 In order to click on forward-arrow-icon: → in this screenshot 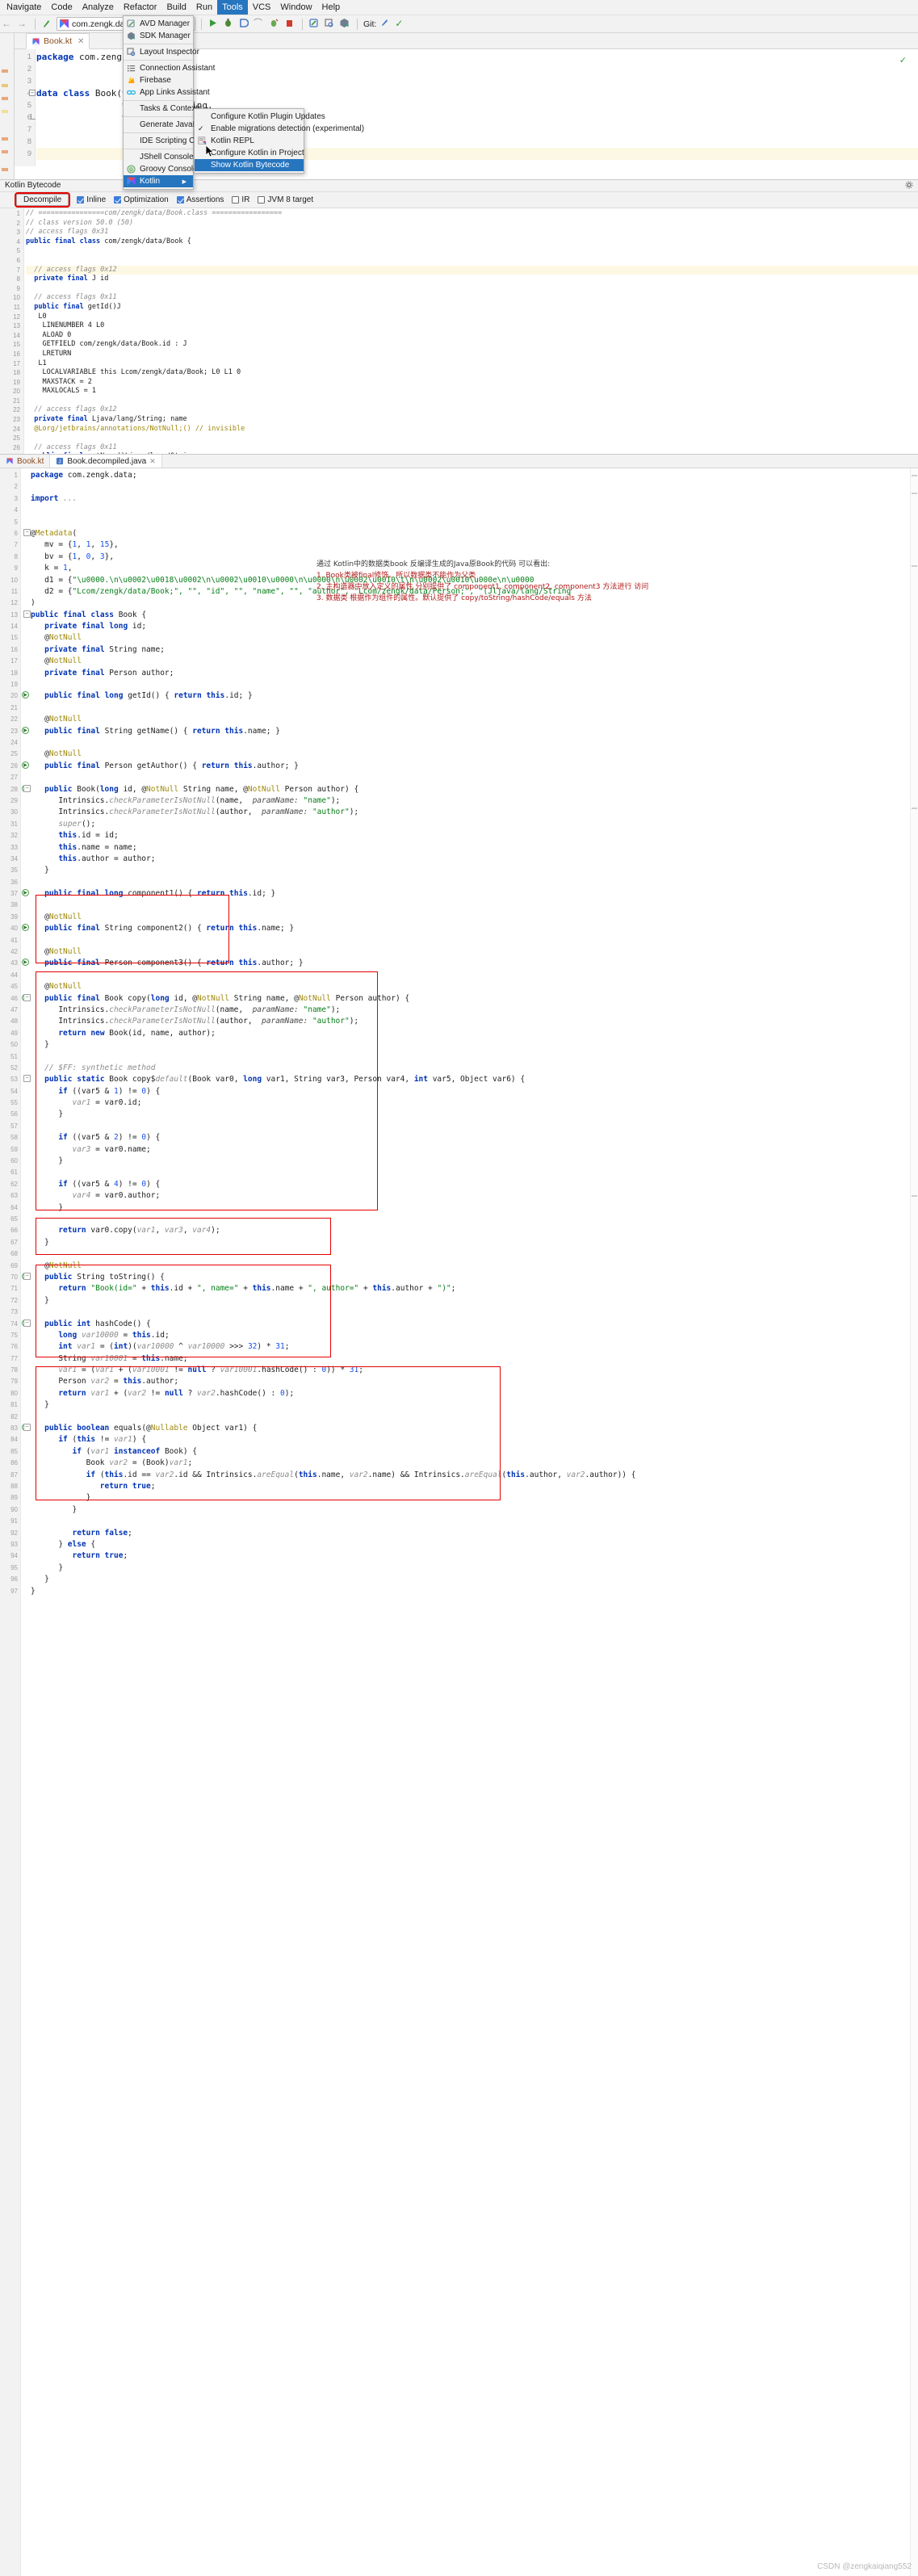, I will do `click(23, 24)`.